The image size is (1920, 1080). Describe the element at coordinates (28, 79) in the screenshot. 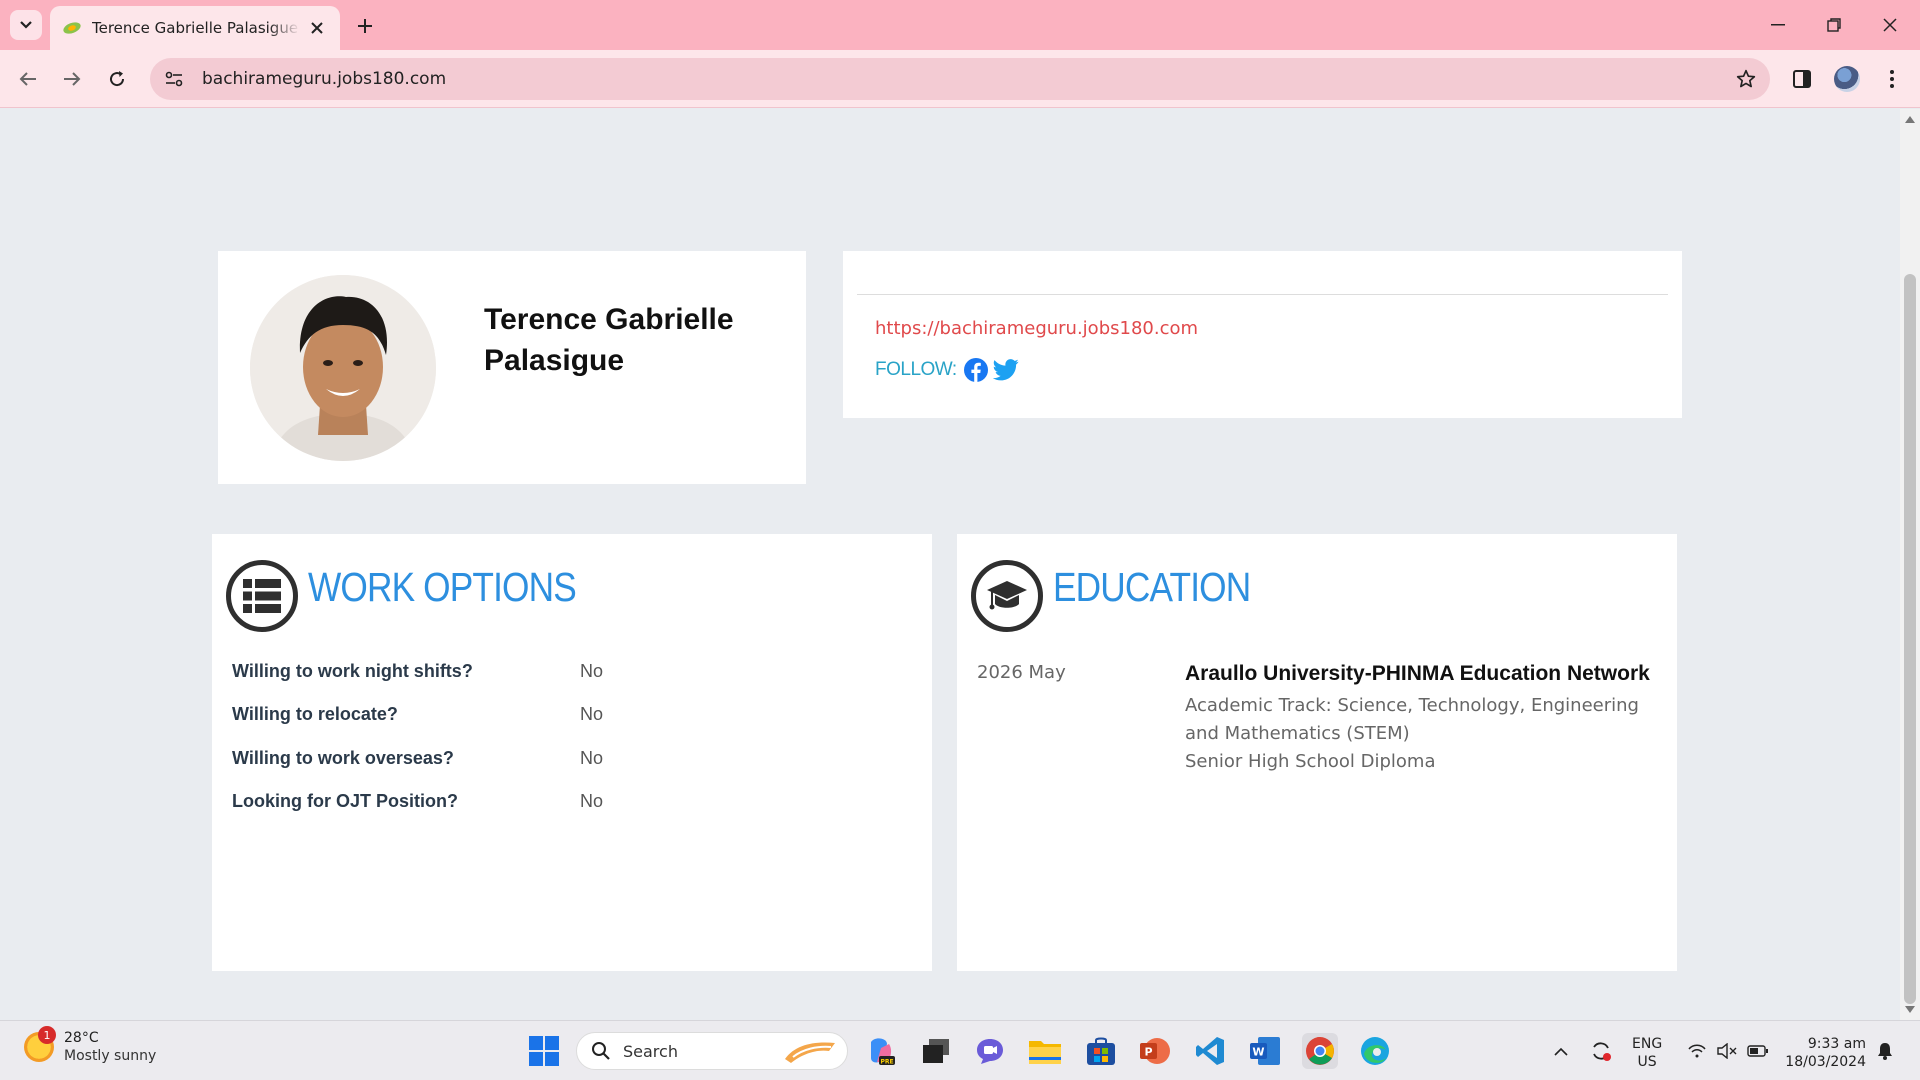

I see `back-button` at that location.